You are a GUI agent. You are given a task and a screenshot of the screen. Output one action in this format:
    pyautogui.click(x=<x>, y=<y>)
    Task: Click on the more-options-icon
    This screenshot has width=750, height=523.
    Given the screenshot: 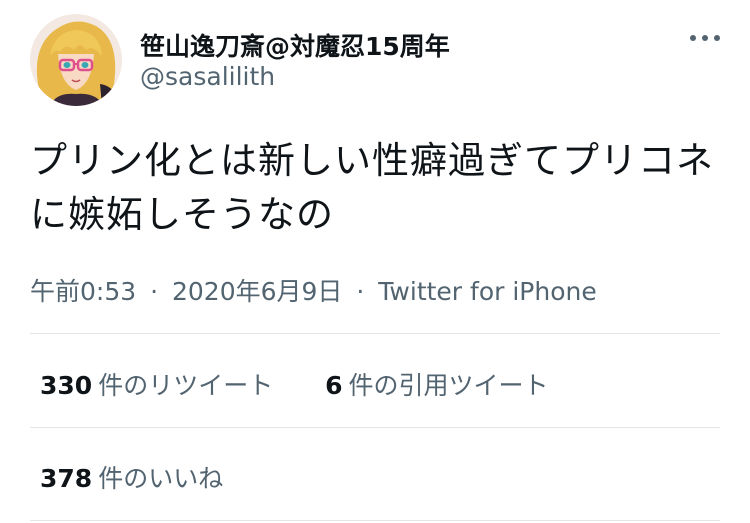 What is the action you would take?
    pyautogui.click(x=705, y=38)
    